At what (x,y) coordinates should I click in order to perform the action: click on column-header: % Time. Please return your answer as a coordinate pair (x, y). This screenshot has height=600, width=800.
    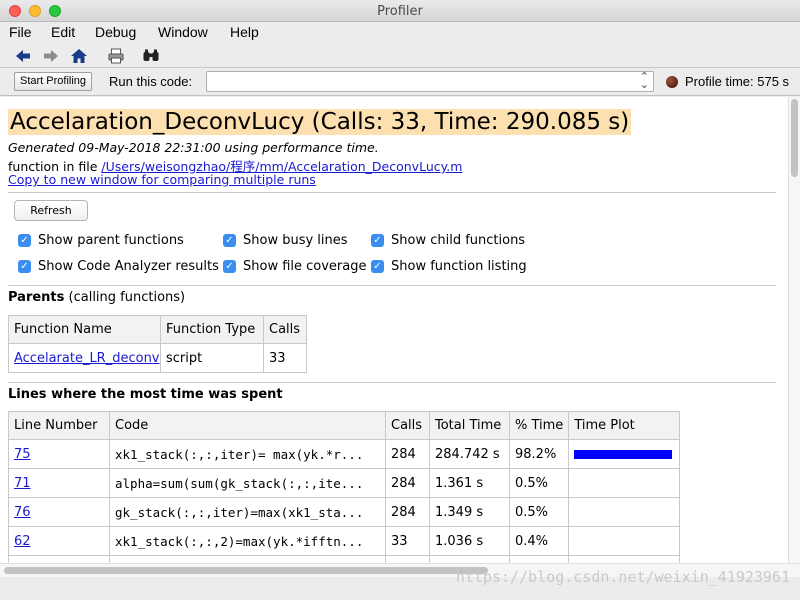
    Looking at the image, I should click on (539, 425).